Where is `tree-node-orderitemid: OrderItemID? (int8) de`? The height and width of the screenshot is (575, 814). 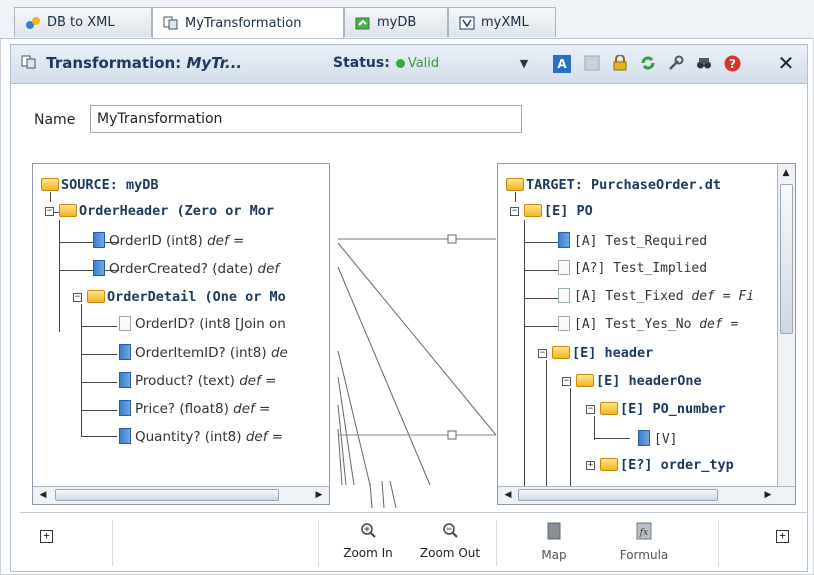 tree-node-orderitemid: OrderItemID? (int8) de is located at coordinates (203, 352).